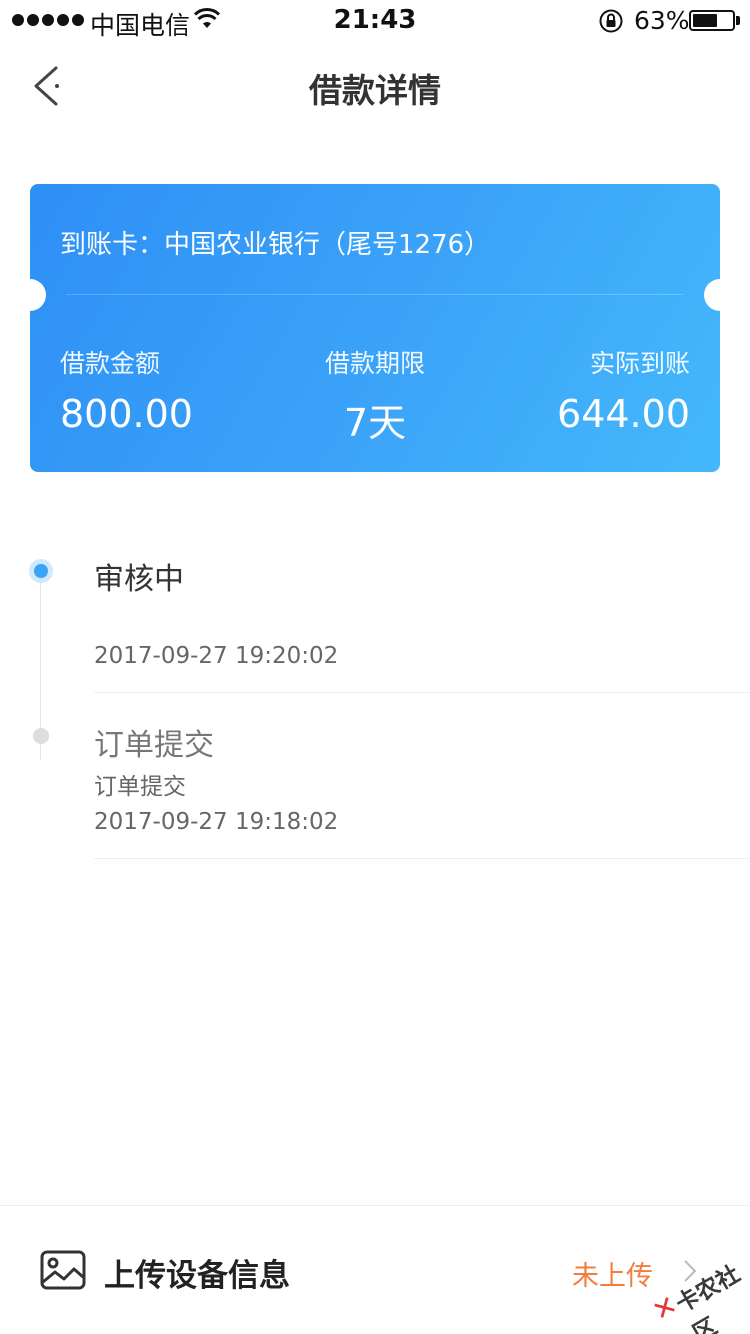 This screenshot has width=750, height=1334. I want to click on timeline-dot-active, so click(41, 571).